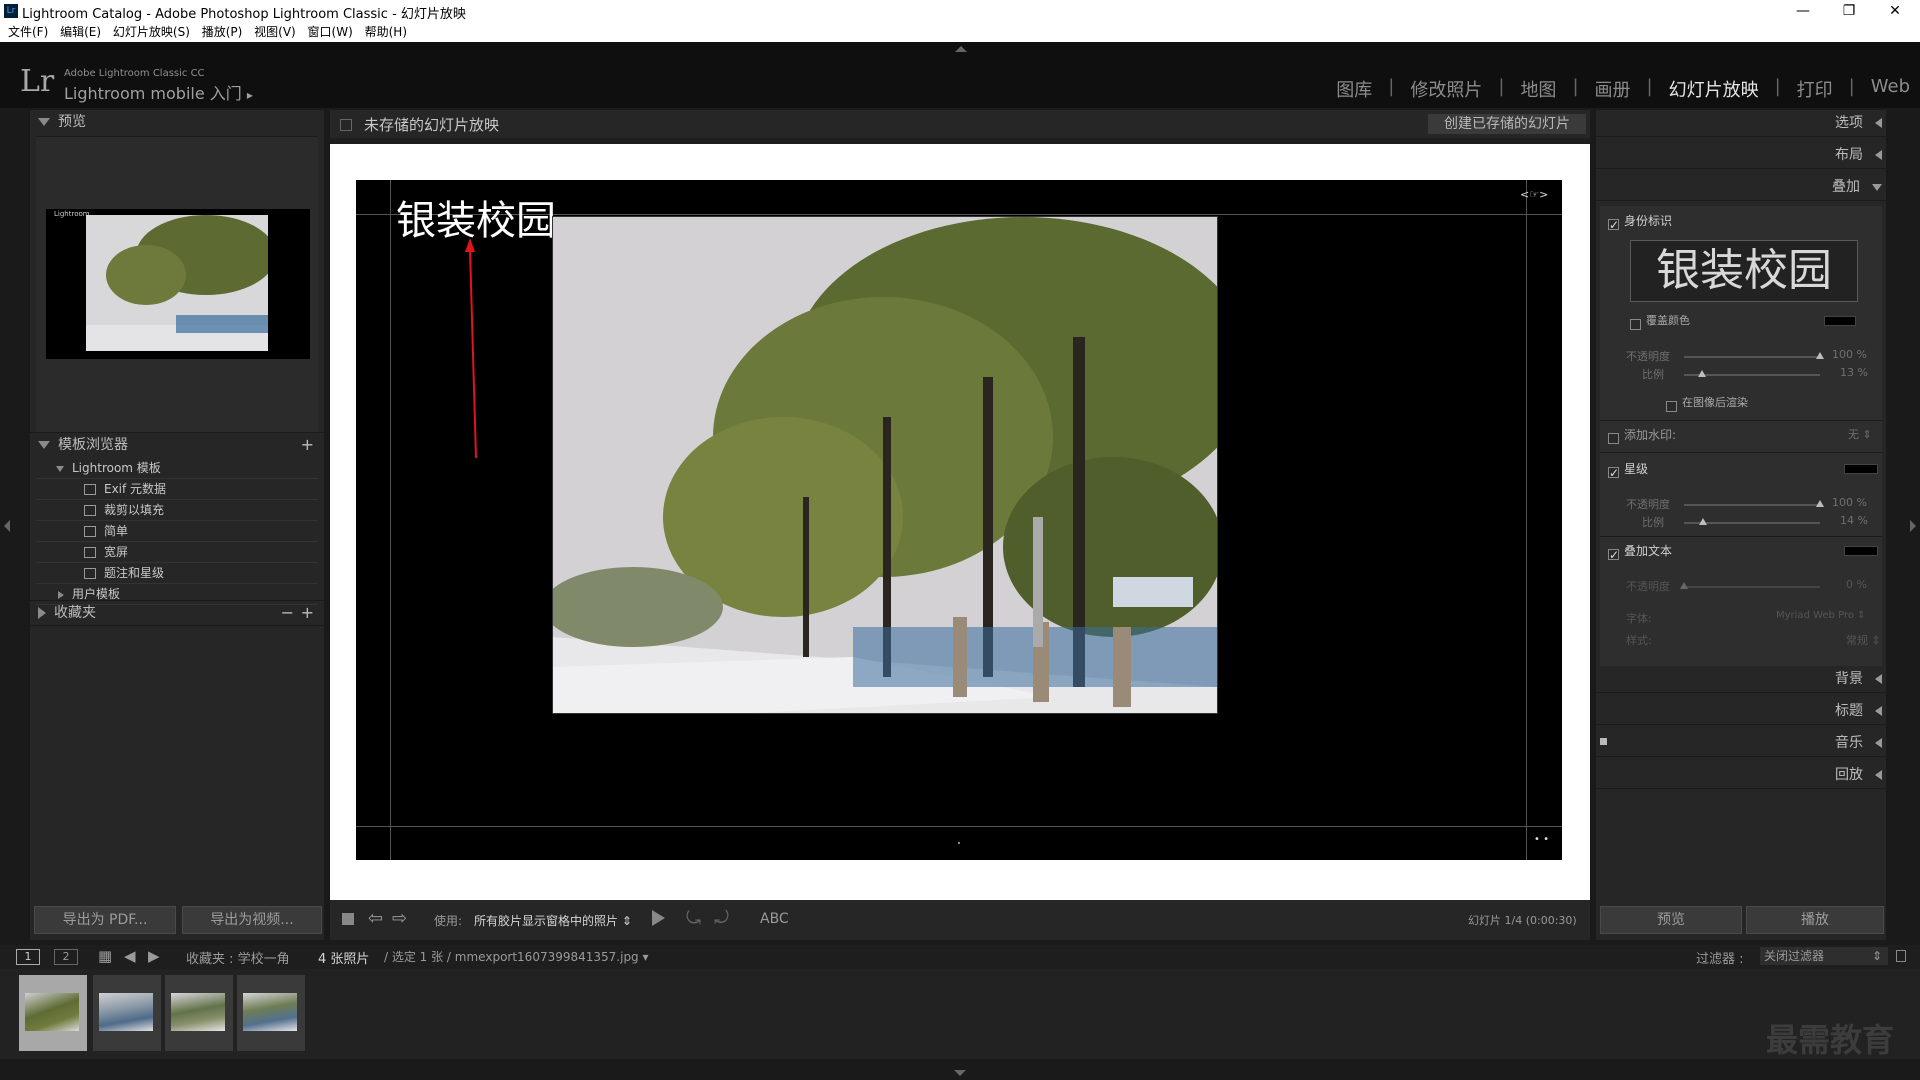  I want to click on rating-color-swatch, so click(1861, 469).